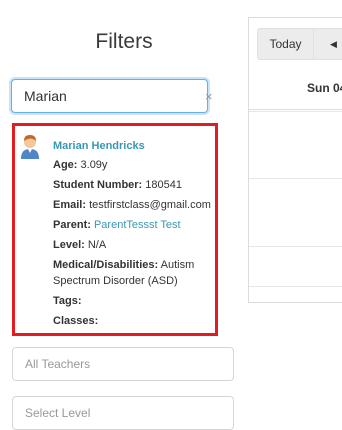 The image size is (342, 430). Describe the element at coordinates (76, 321) in the screenshot. I see `classes-label: Classes:` at that location.